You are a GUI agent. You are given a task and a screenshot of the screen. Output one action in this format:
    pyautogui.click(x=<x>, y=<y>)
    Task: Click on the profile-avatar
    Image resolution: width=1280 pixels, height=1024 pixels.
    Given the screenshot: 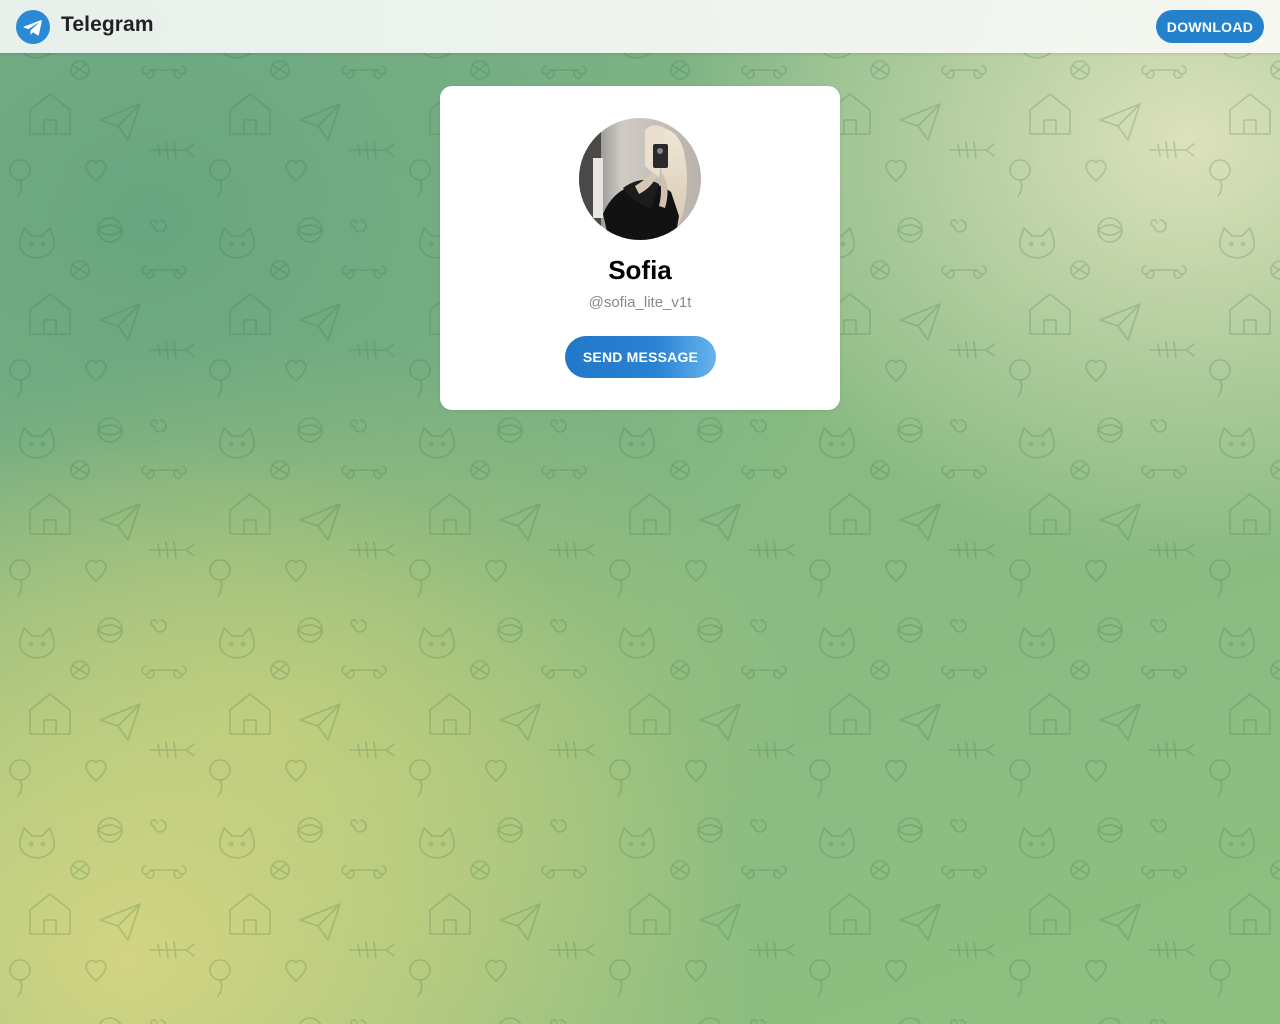 What is the action you would take?
    pyautogui.click(x=640, y=179)
    